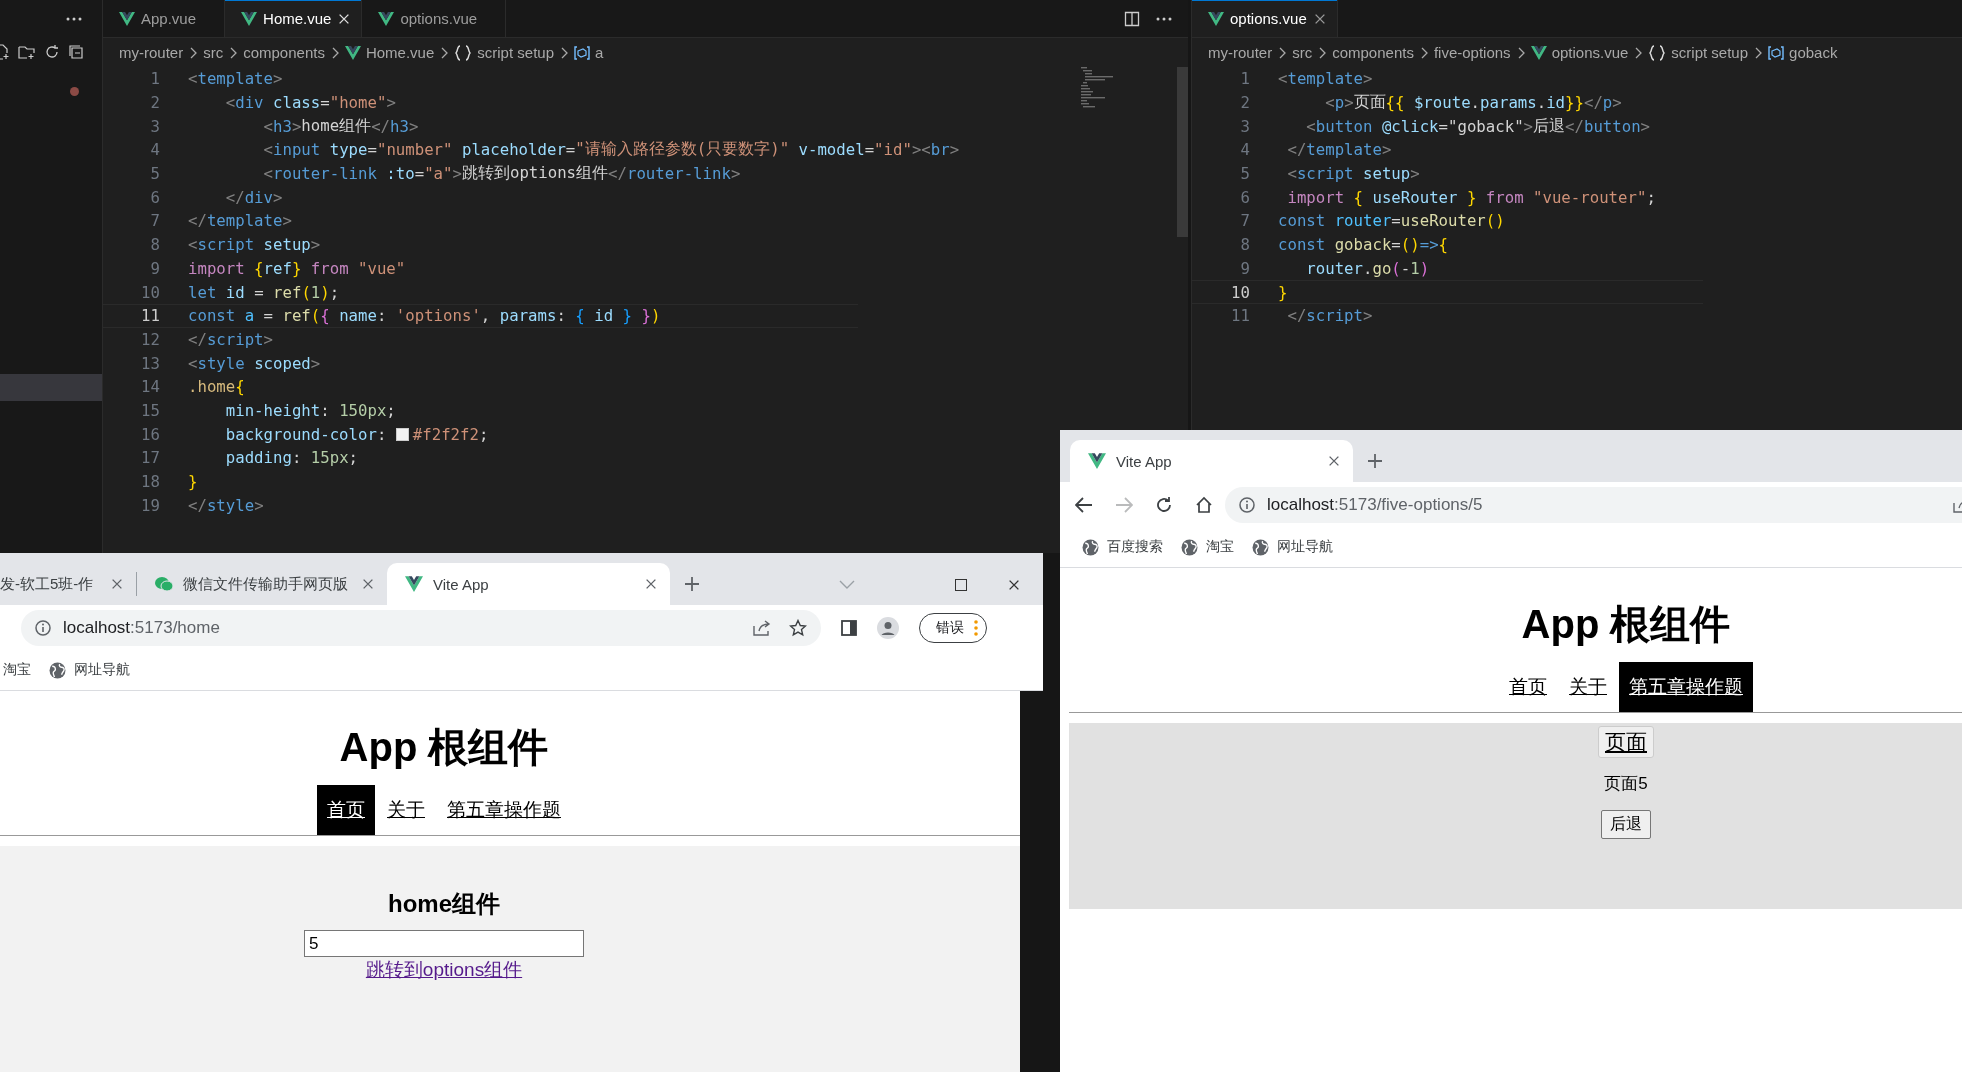  Describe the element at coordinates (1626, 824) in the screenshot. I see `back-button: 后退` at that location.